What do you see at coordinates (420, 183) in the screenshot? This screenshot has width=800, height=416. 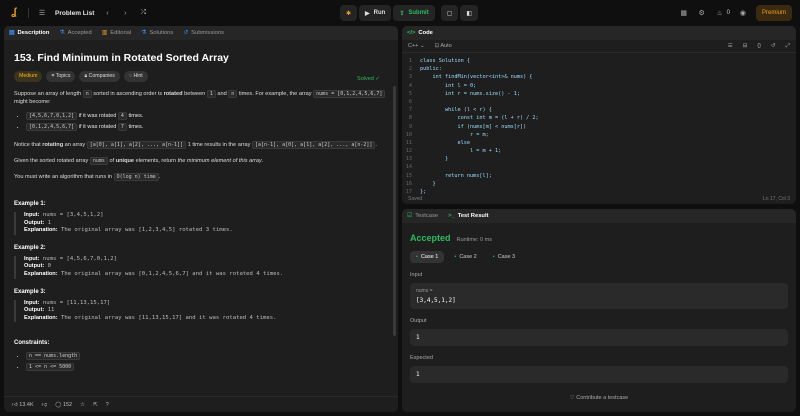 I see `code-line: 16 }` at bounding box center [420, 183].